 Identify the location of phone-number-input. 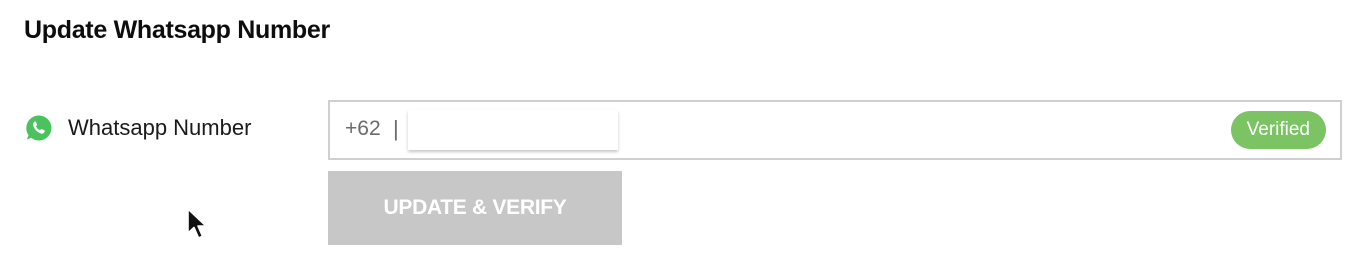
(513, 130).